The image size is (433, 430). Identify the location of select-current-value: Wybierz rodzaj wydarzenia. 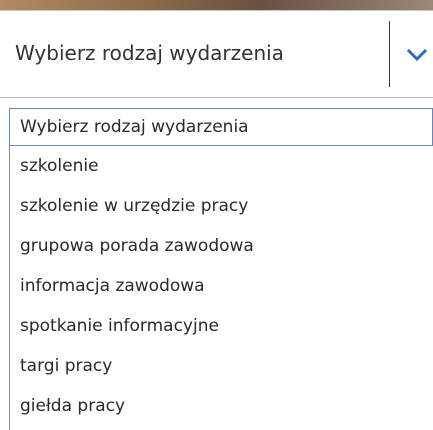
(149, 53).